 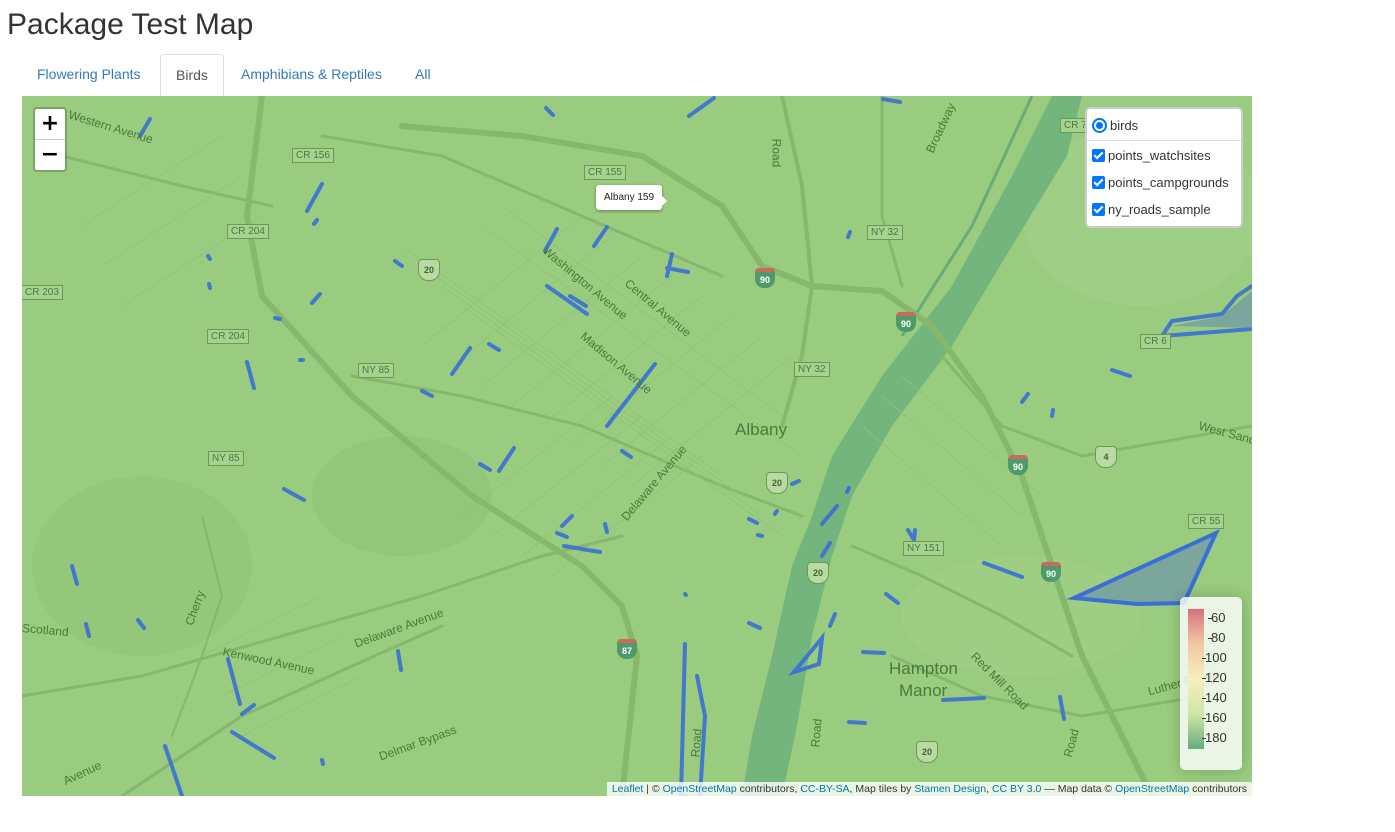 I want to click on legend-color-bar, so click(x=1196, y=679).